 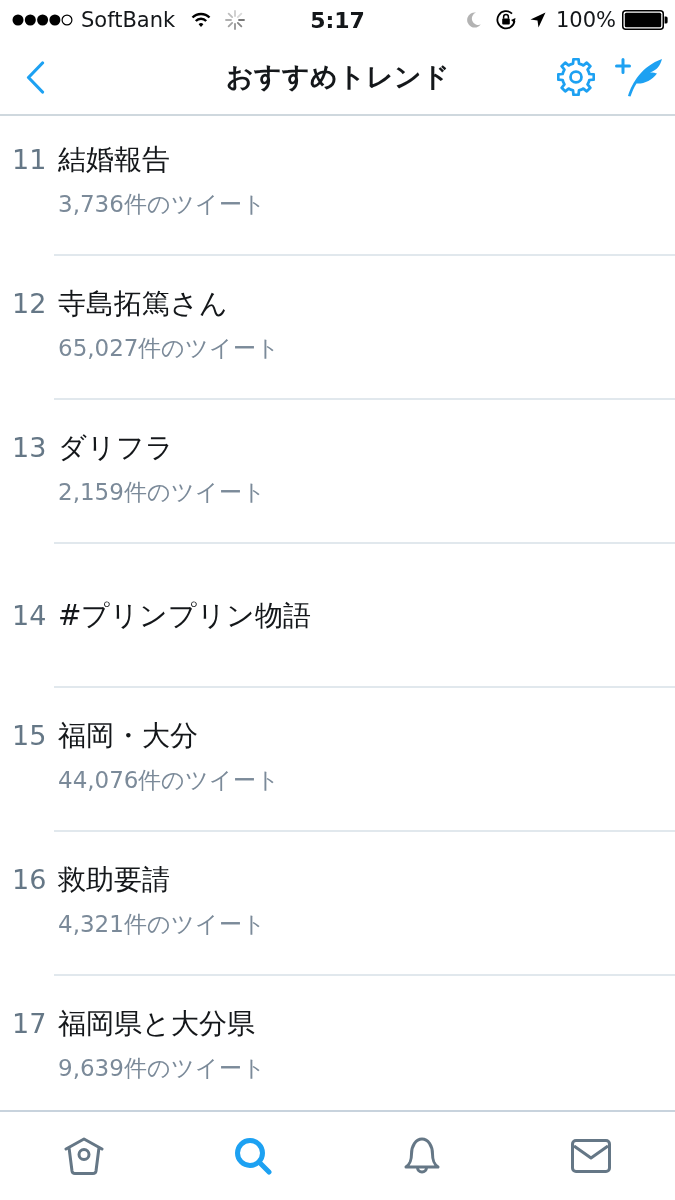 What do you see at coordinates (35, 77) in the screenshot?
I see `back-icon` at bounding box center [35, 77].